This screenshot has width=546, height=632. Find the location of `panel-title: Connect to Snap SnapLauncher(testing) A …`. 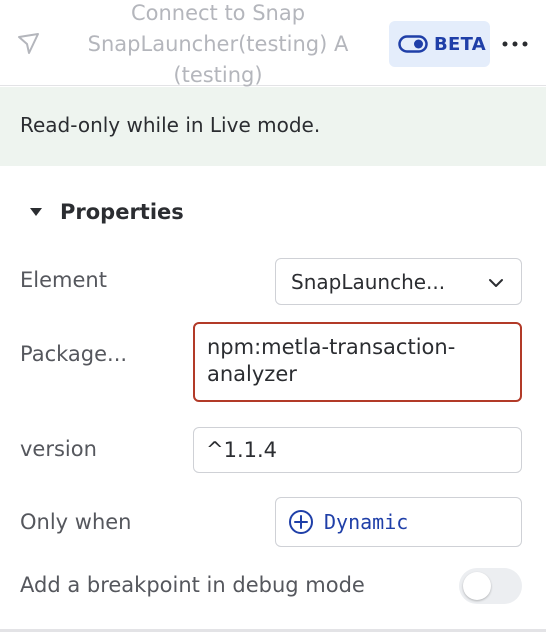

panel-title: Connect to Snap SnapLauncher(testing) A … is located at coordinates (218, 44).